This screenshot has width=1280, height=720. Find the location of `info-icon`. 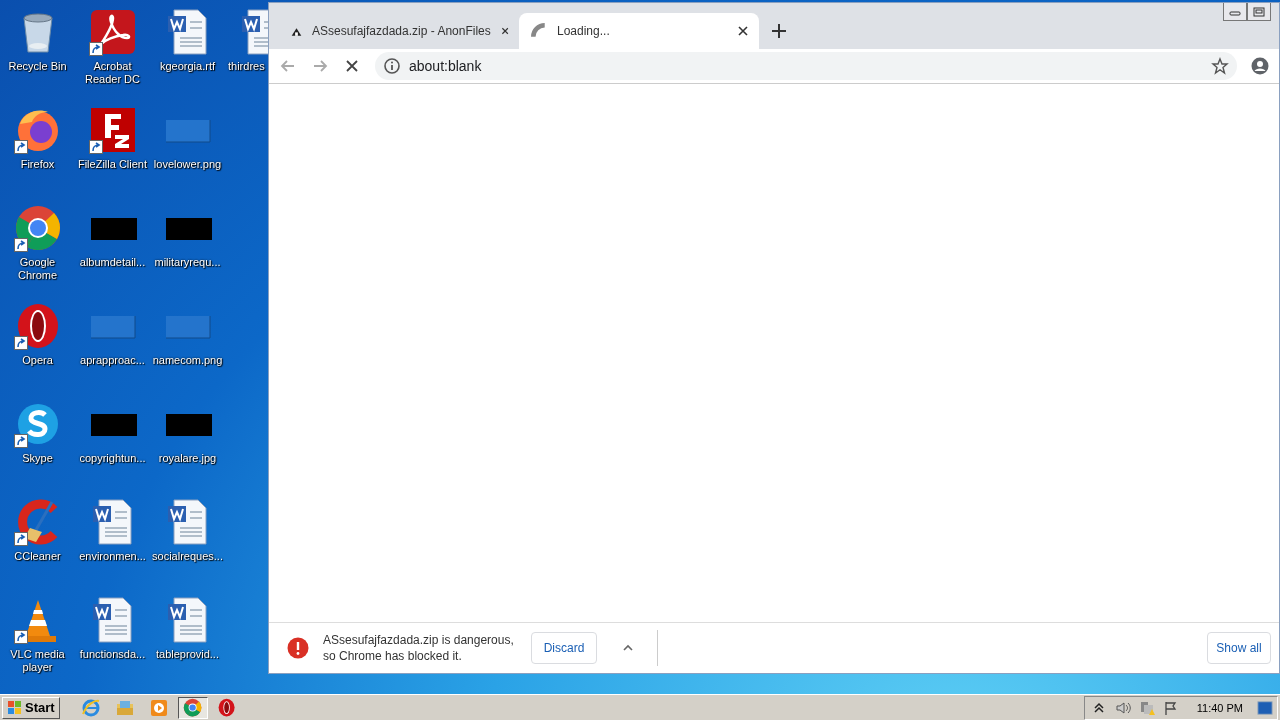

info-icon is located at coordinates (392, 66).